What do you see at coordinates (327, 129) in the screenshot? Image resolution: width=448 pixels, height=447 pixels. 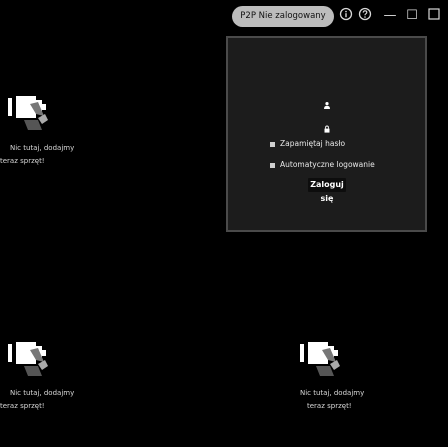 I see `lock-icon` at bounding box center [327, 129].